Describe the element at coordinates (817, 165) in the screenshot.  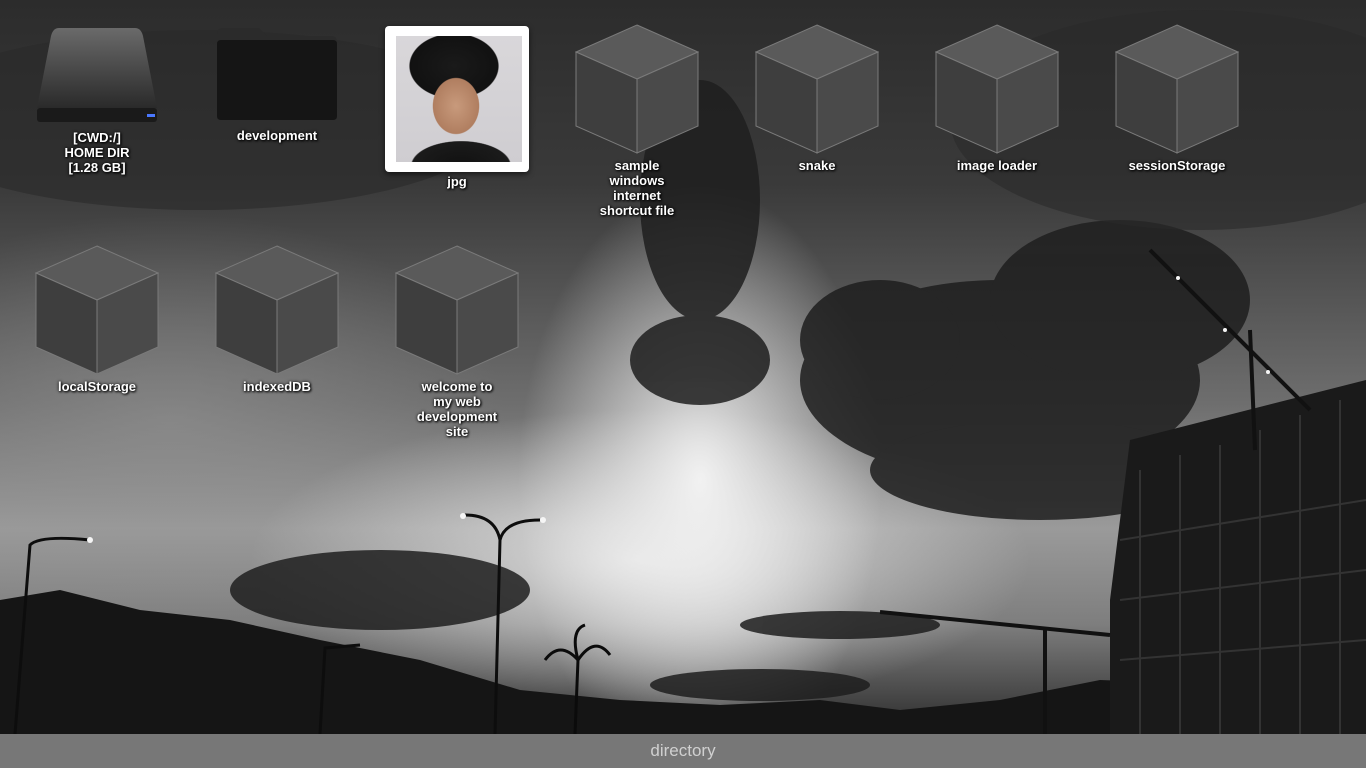
I see `snake-label: snake` at that location.